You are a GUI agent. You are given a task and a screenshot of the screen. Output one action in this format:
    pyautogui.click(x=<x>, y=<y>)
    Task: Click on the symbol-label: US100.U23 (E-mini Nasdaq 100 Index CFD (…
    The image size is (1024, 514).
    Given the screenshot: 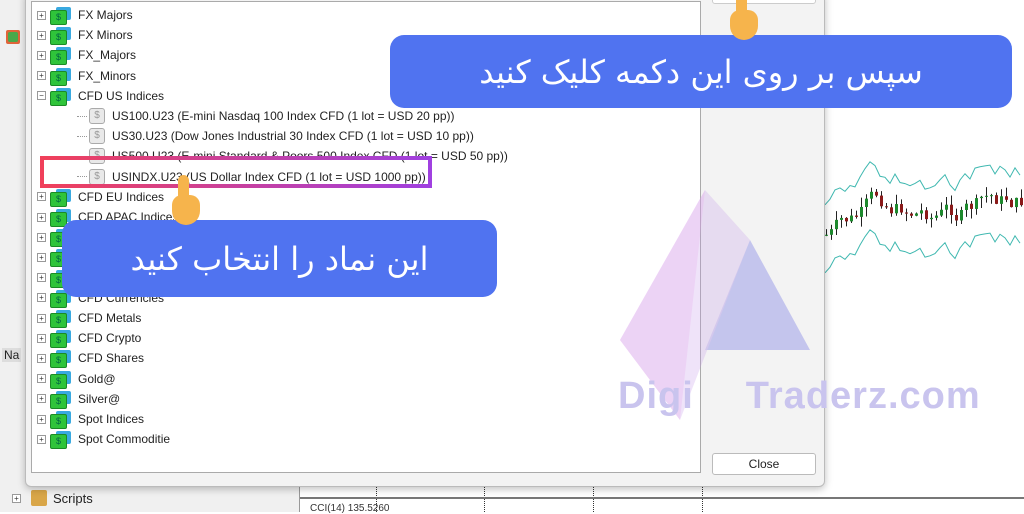 What is the action you would take?
    pyautogui.click(x=283, y=116)
    